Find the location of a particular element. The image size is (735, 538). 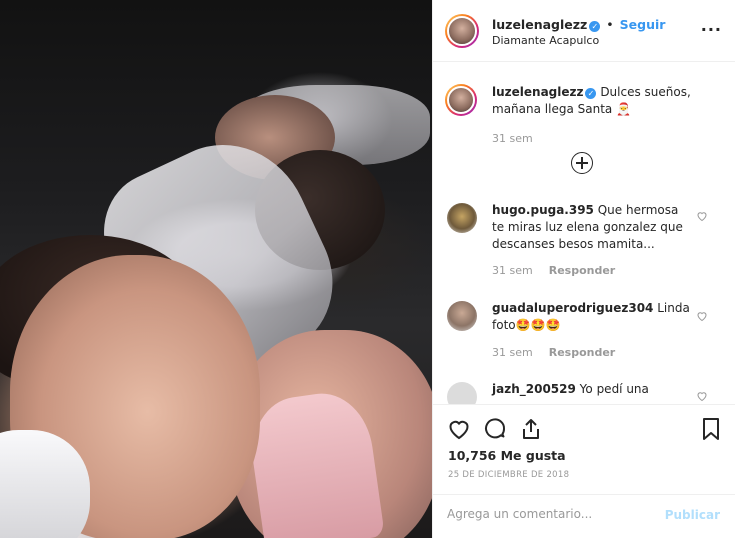

publish-button: Publicar is located at coordinates (692, 515).